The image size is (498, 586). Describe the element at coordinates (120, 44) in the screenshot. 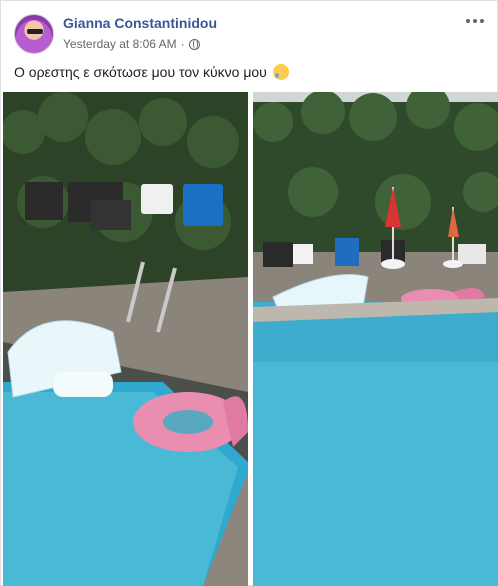

I see `timestamp: Yesterday at 8:06 AM` at that location.